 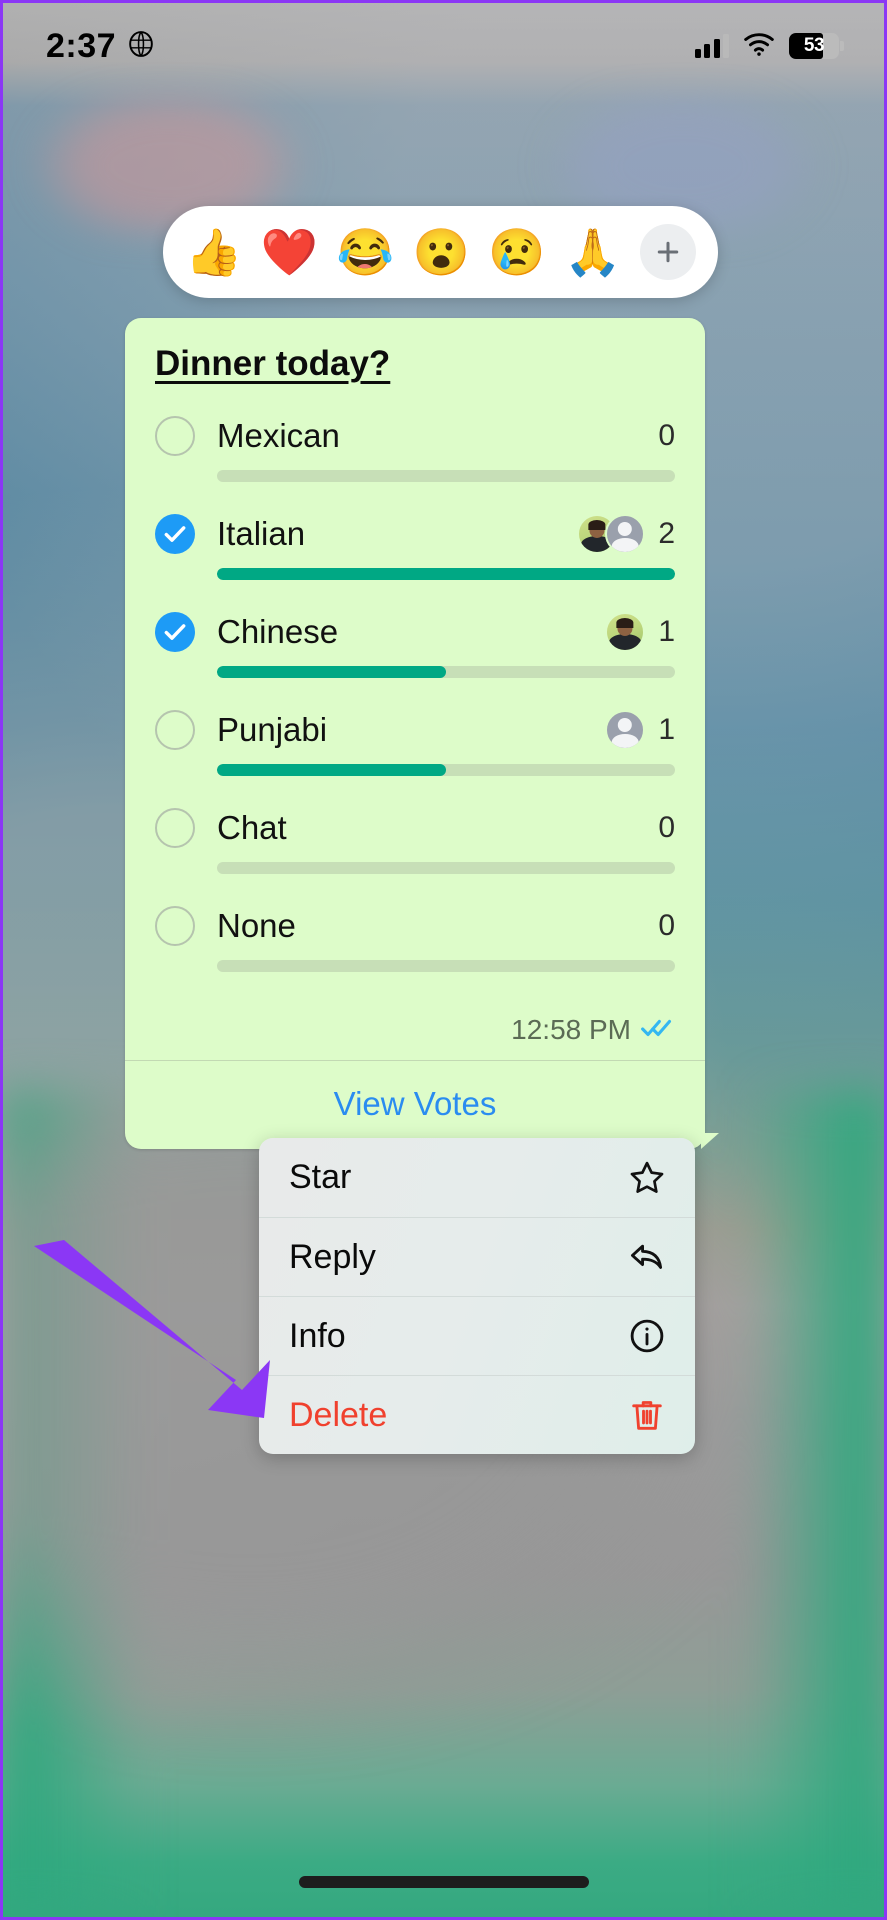 I want to click on trash-icon, so click(x=647, y=1415).